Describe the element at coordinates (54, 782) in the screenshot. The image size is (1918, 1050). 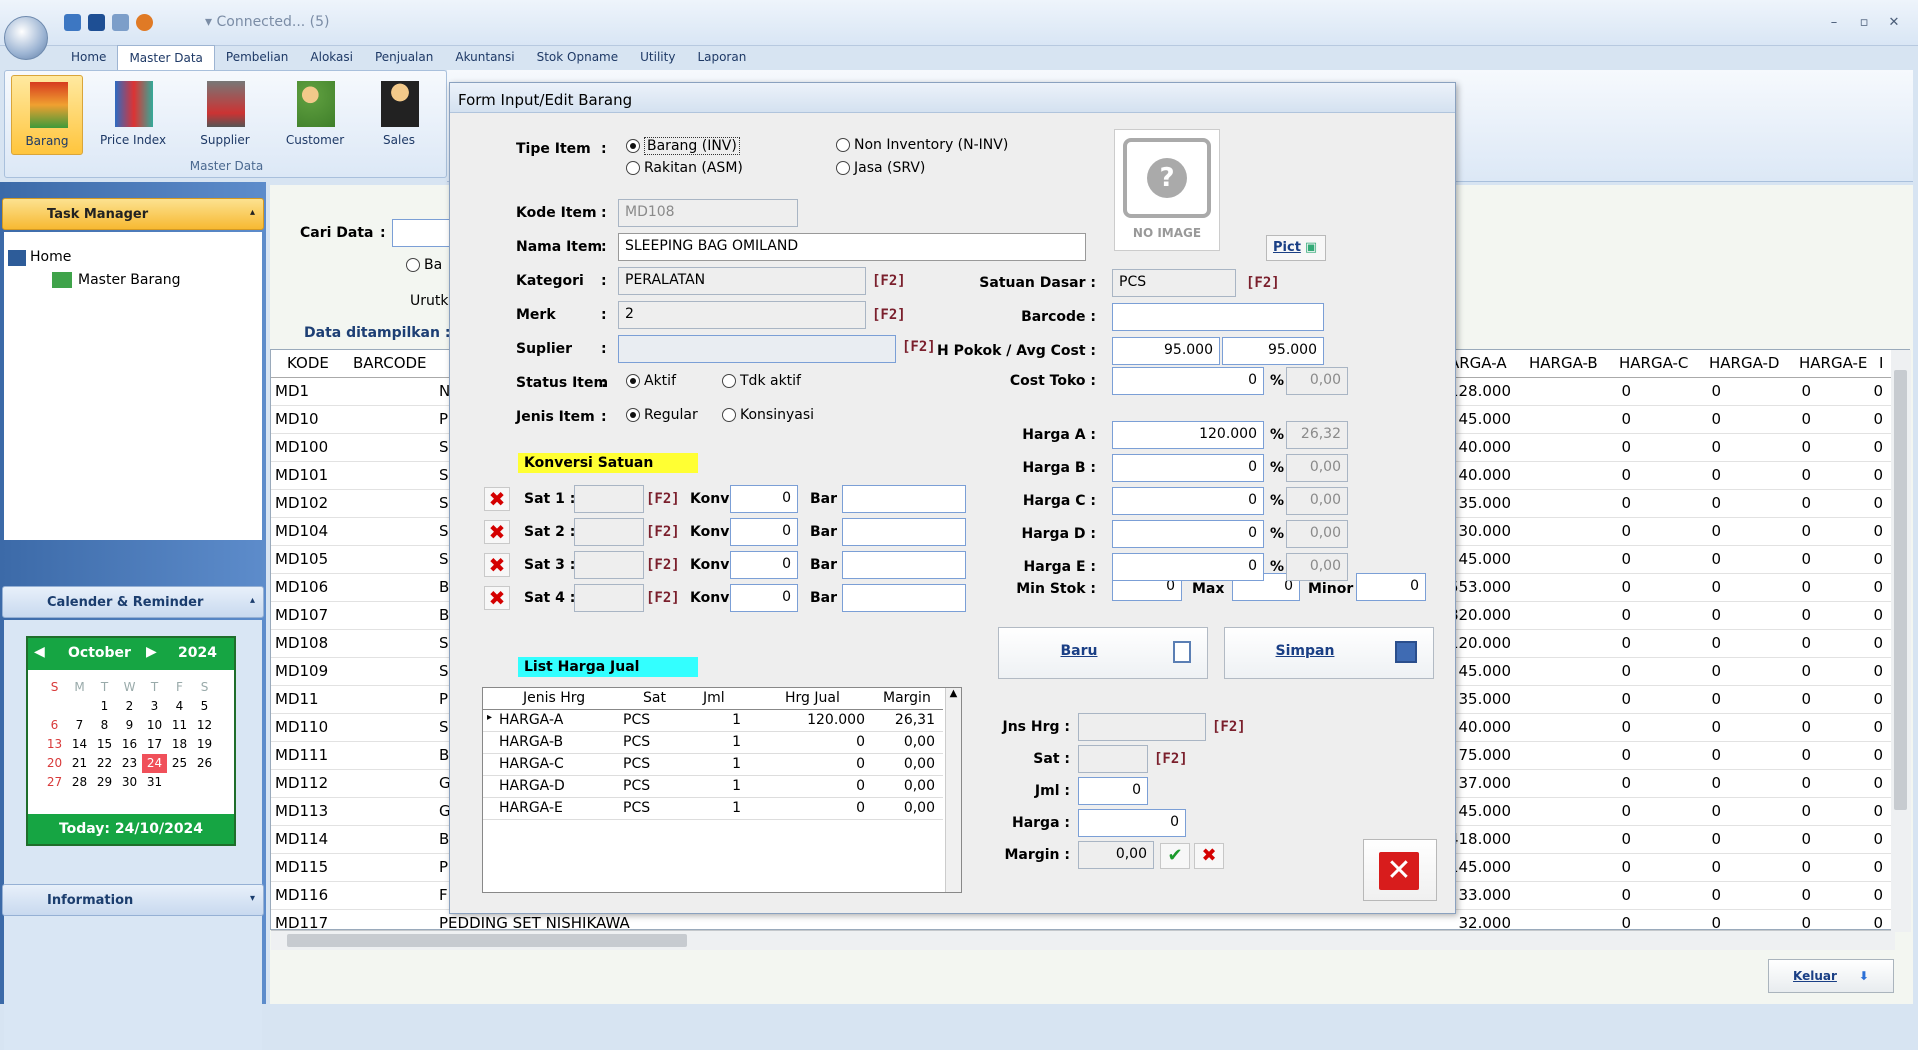
I see `calendar-day: 27` at that location.